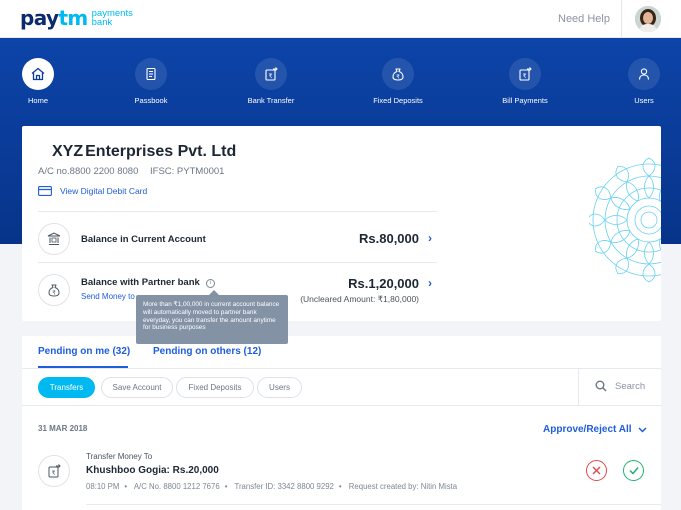 This screenshot has height=510, width=681. What do you see at coordinates (644, 74) in the screenshot?
I see `users-icon` at bounding box center [644, 74].